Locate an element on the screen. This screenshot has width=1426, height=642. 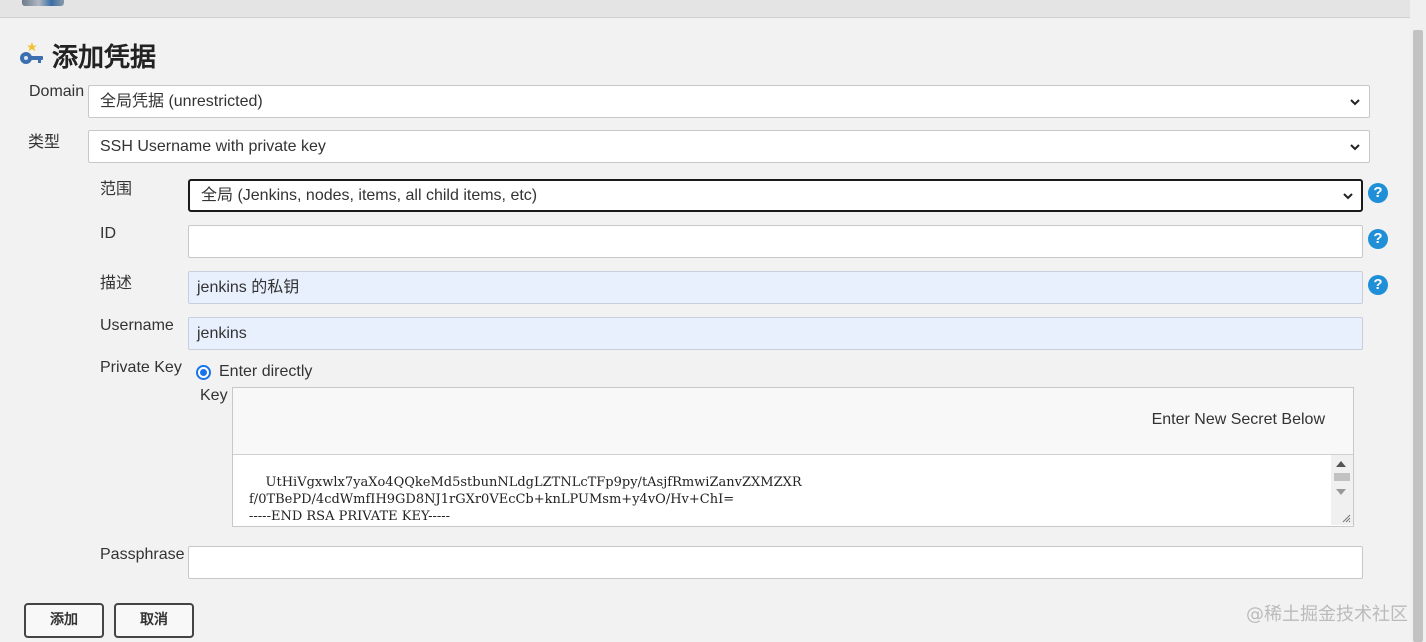
scope-label: 范围 is located at coordinates (116, 189).